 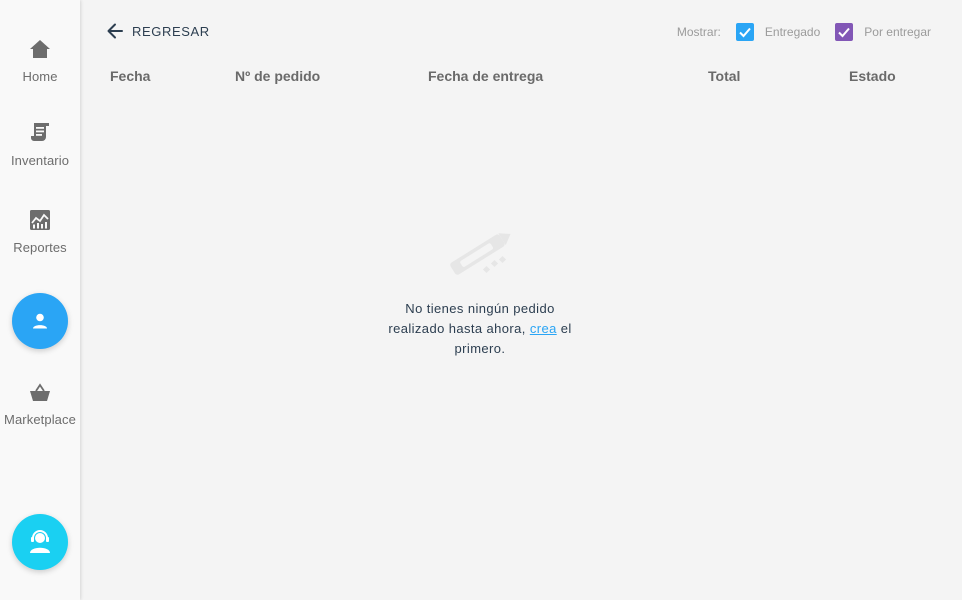 What do you see at coordinates (543, 328) in the screenshot?
I see `create-order-link: crea` at bounding box center [543, 328].